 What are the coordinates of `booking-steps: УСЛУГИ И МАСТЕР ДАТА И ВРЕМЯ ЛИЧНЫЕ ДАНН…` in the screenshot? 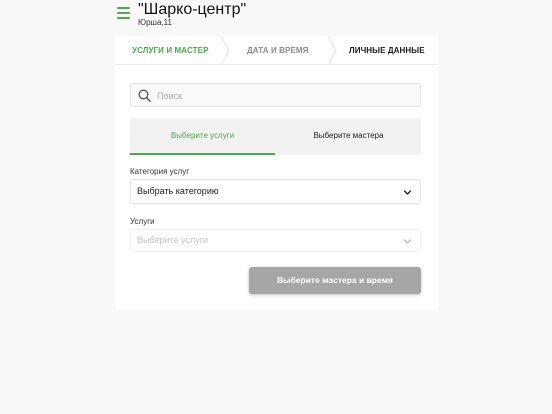 It's located at (276, 50).